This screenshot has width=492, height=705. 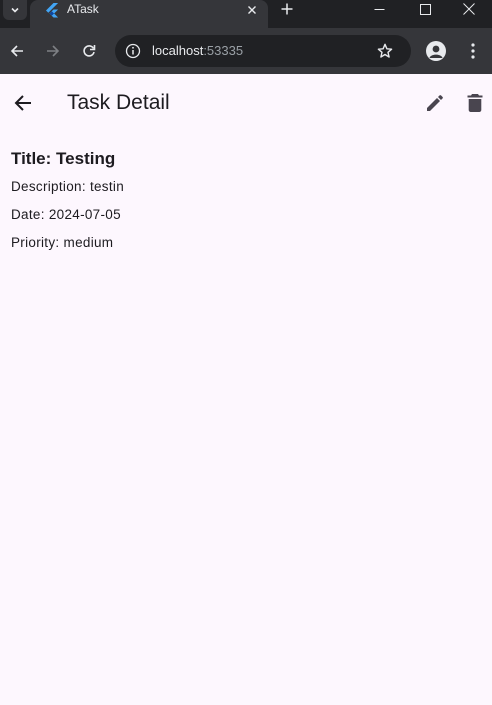 I want to click on bookmark-star-icon, so click(x=385, y=51).